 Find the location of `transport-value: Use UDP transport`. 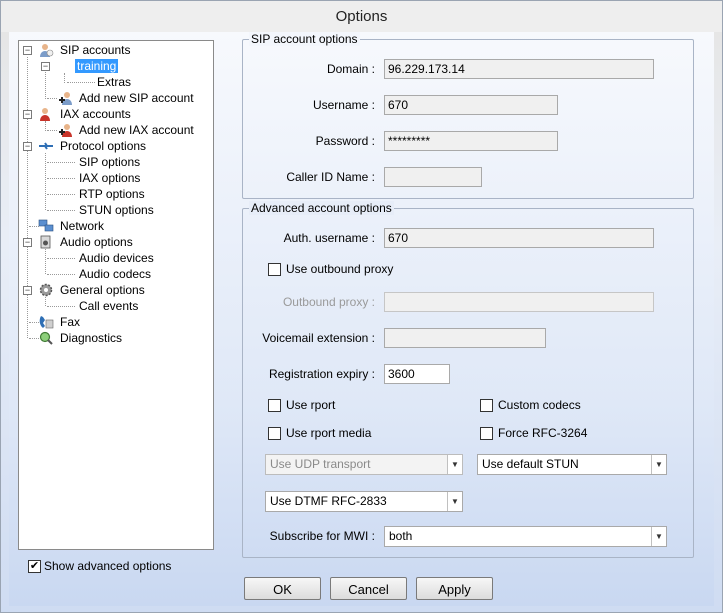

transport-value: Use UDP transport is located at coordinates (320, 464).